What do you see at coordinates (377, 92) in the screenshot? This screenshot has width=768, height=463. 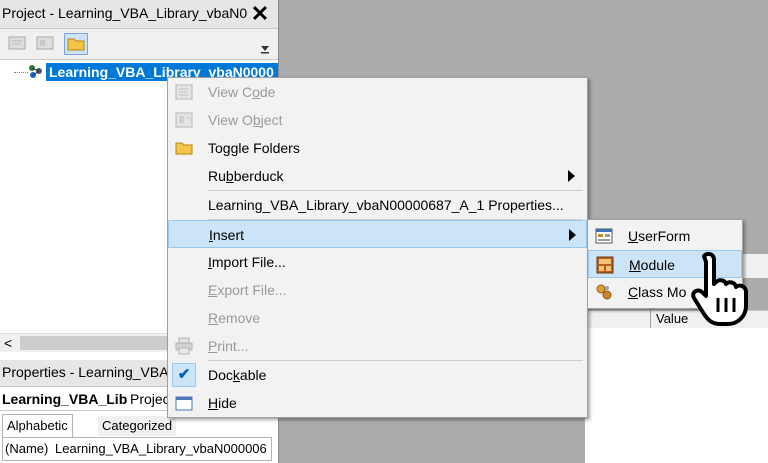 I see `menu-item-view-code: View Code` at bounding box center [377, 92].